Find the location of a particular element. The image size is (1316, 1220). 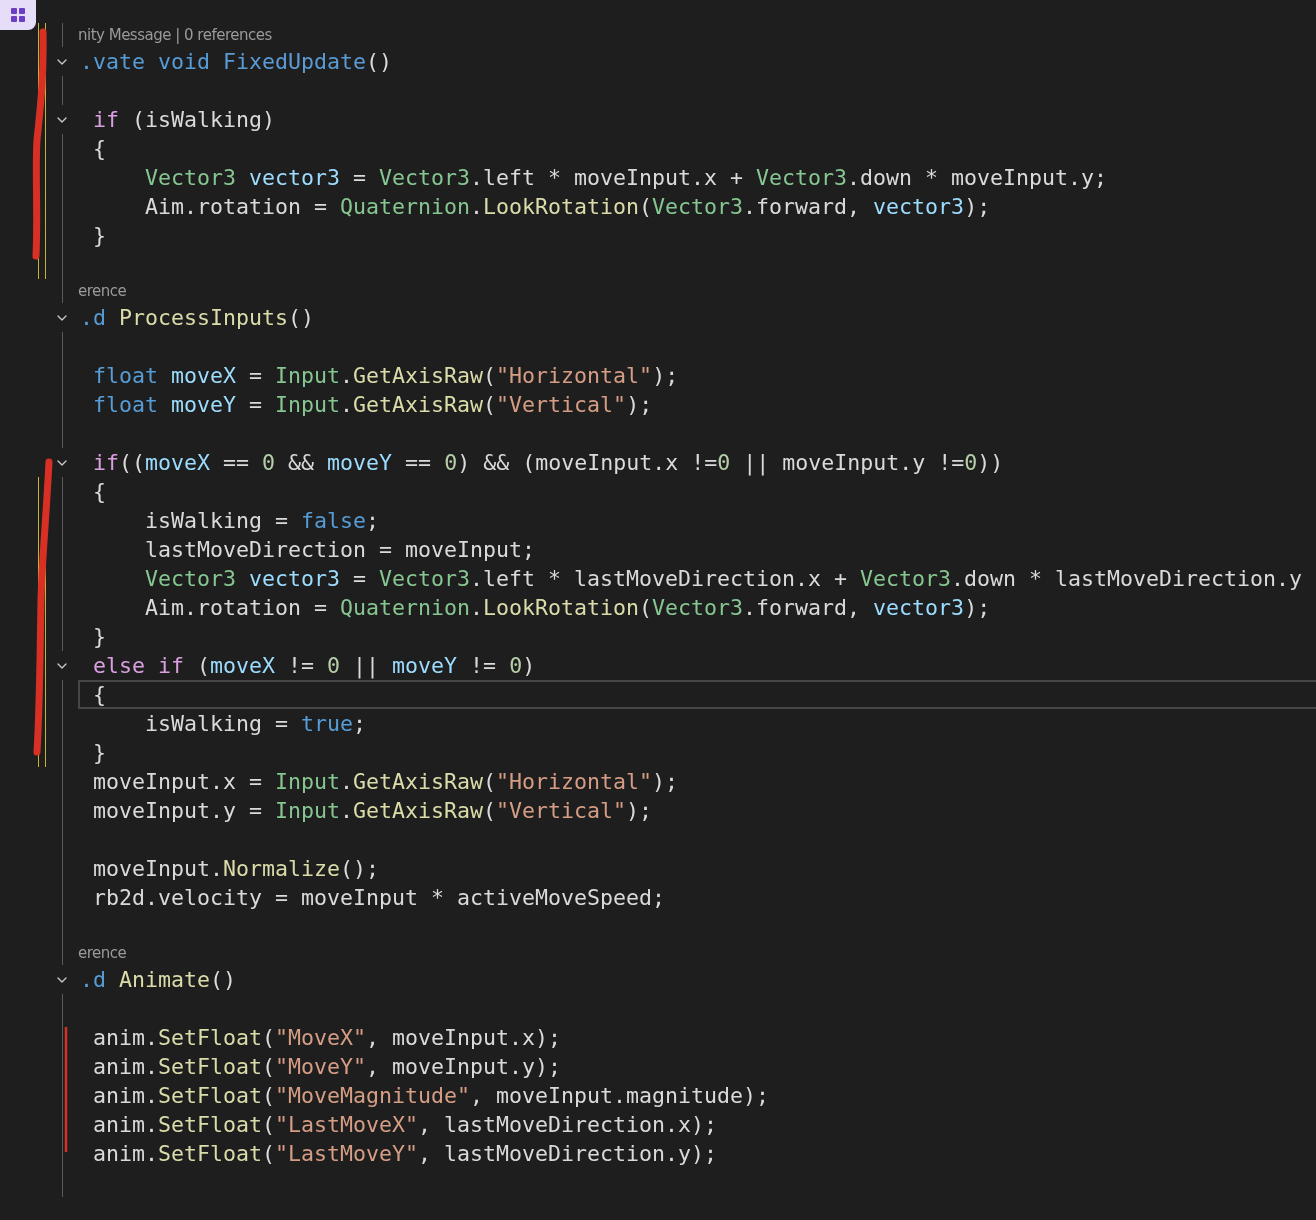

codelens-text: nity Message | 0 references is located at coordinates (697, 35).